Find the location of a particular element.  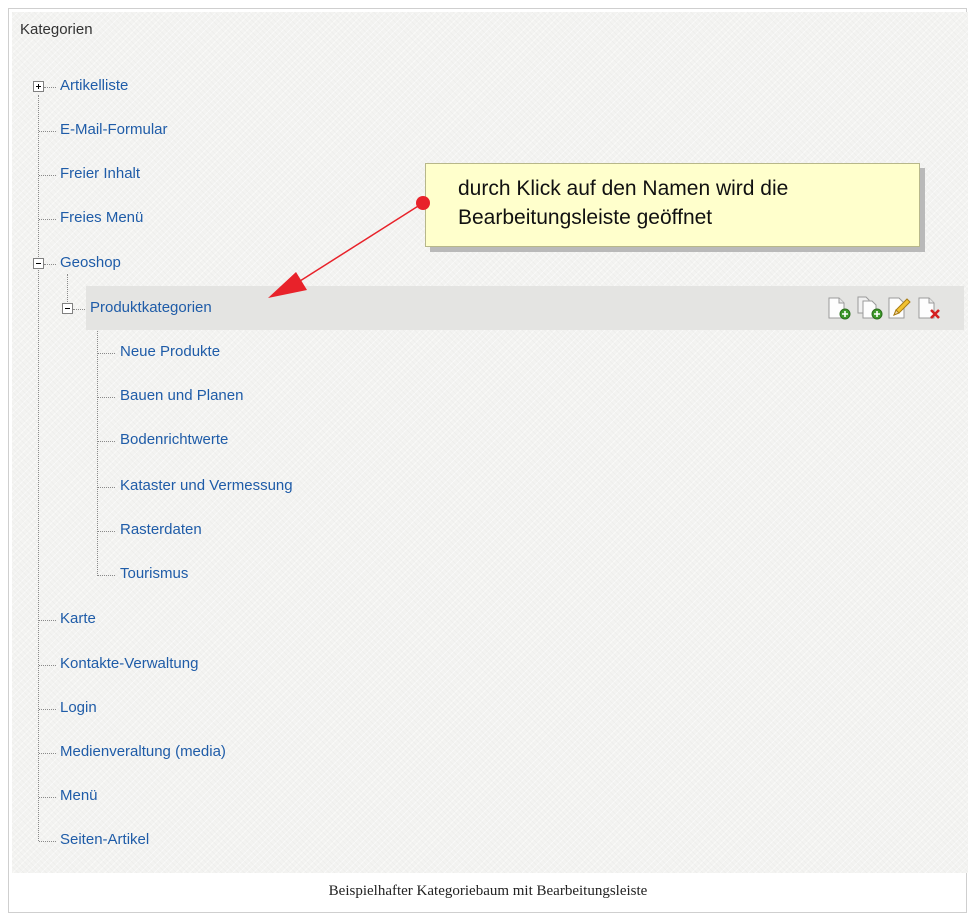

tree-item-kontakte-verwaltung: Kontakte-Verwaltung is located at coordinates (129, 663).